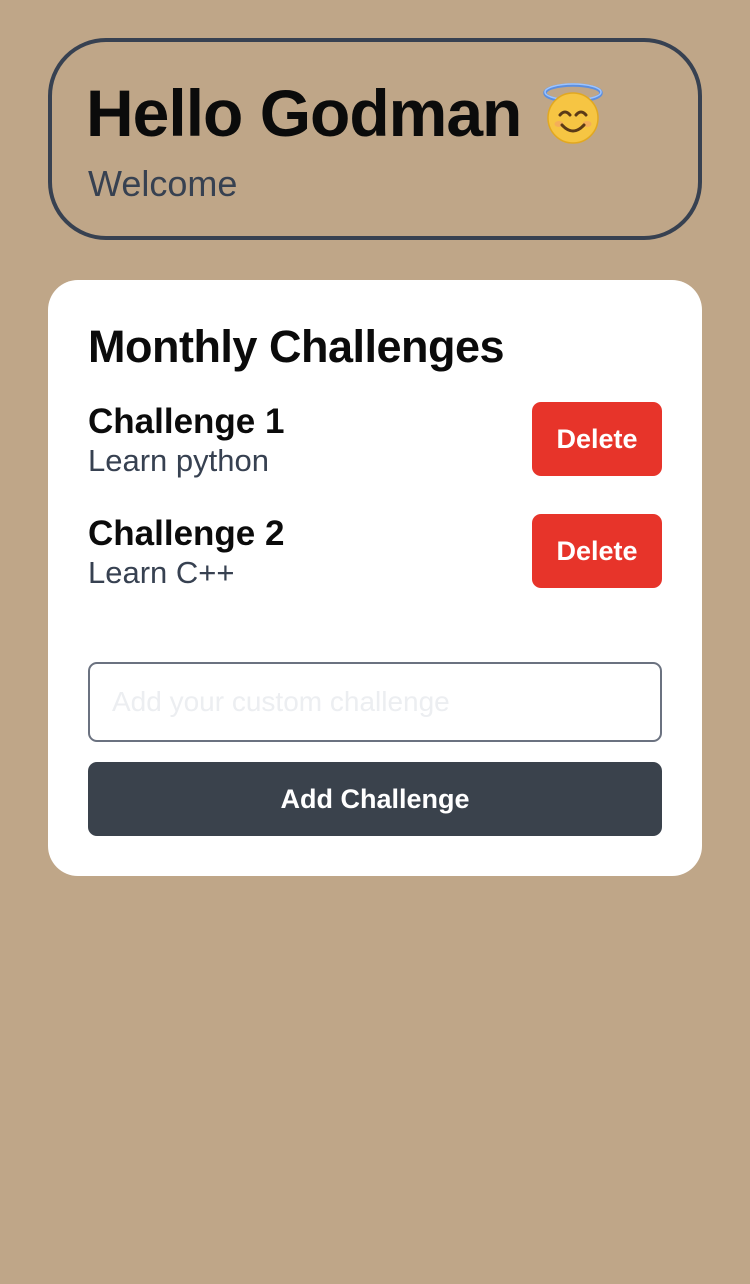 The image size is (750, 1284). I want to click on add-challenge-button: Add Challenge, so click(375, 799).